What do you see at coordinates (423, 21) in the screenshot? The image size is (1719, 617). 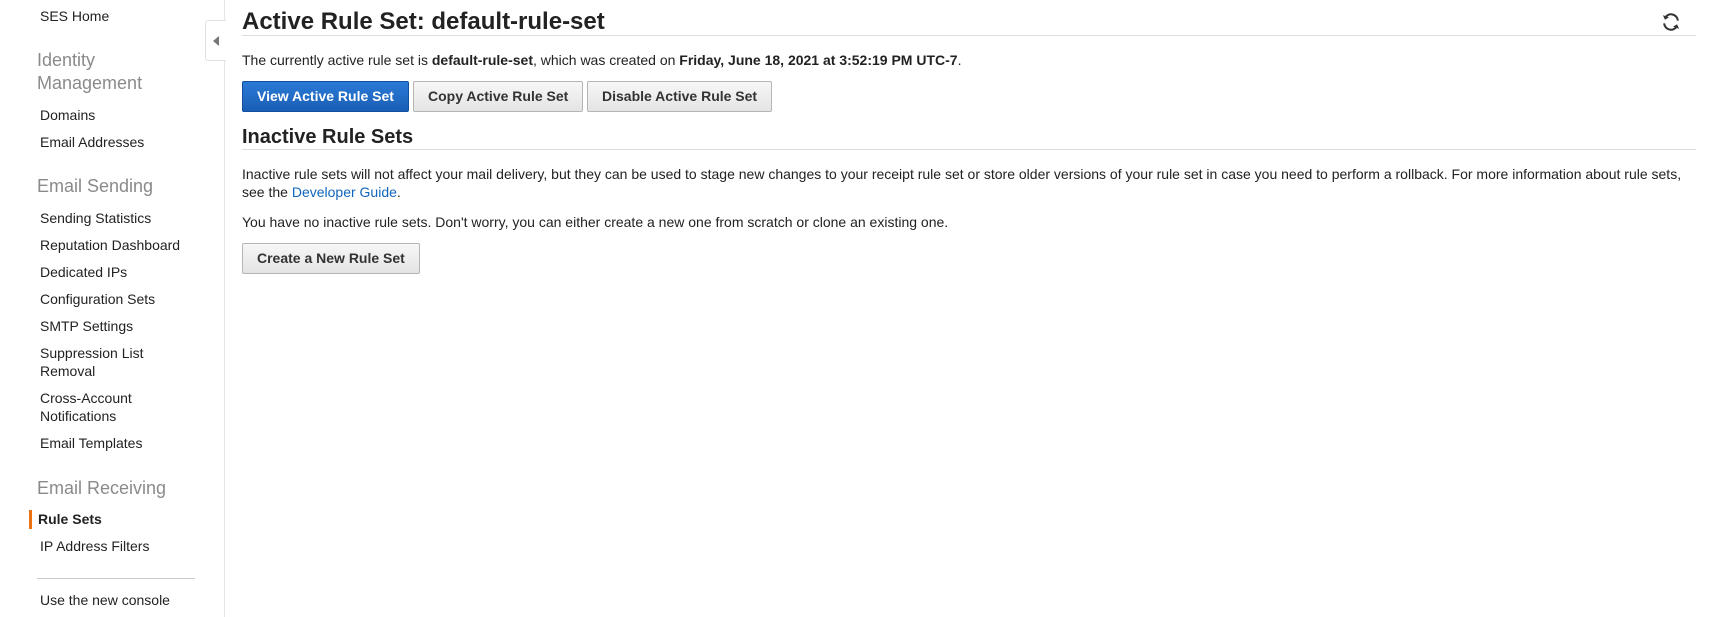 I see `page-title: Active Rule Set: default-rule-set` at bounding box center [423, 21].